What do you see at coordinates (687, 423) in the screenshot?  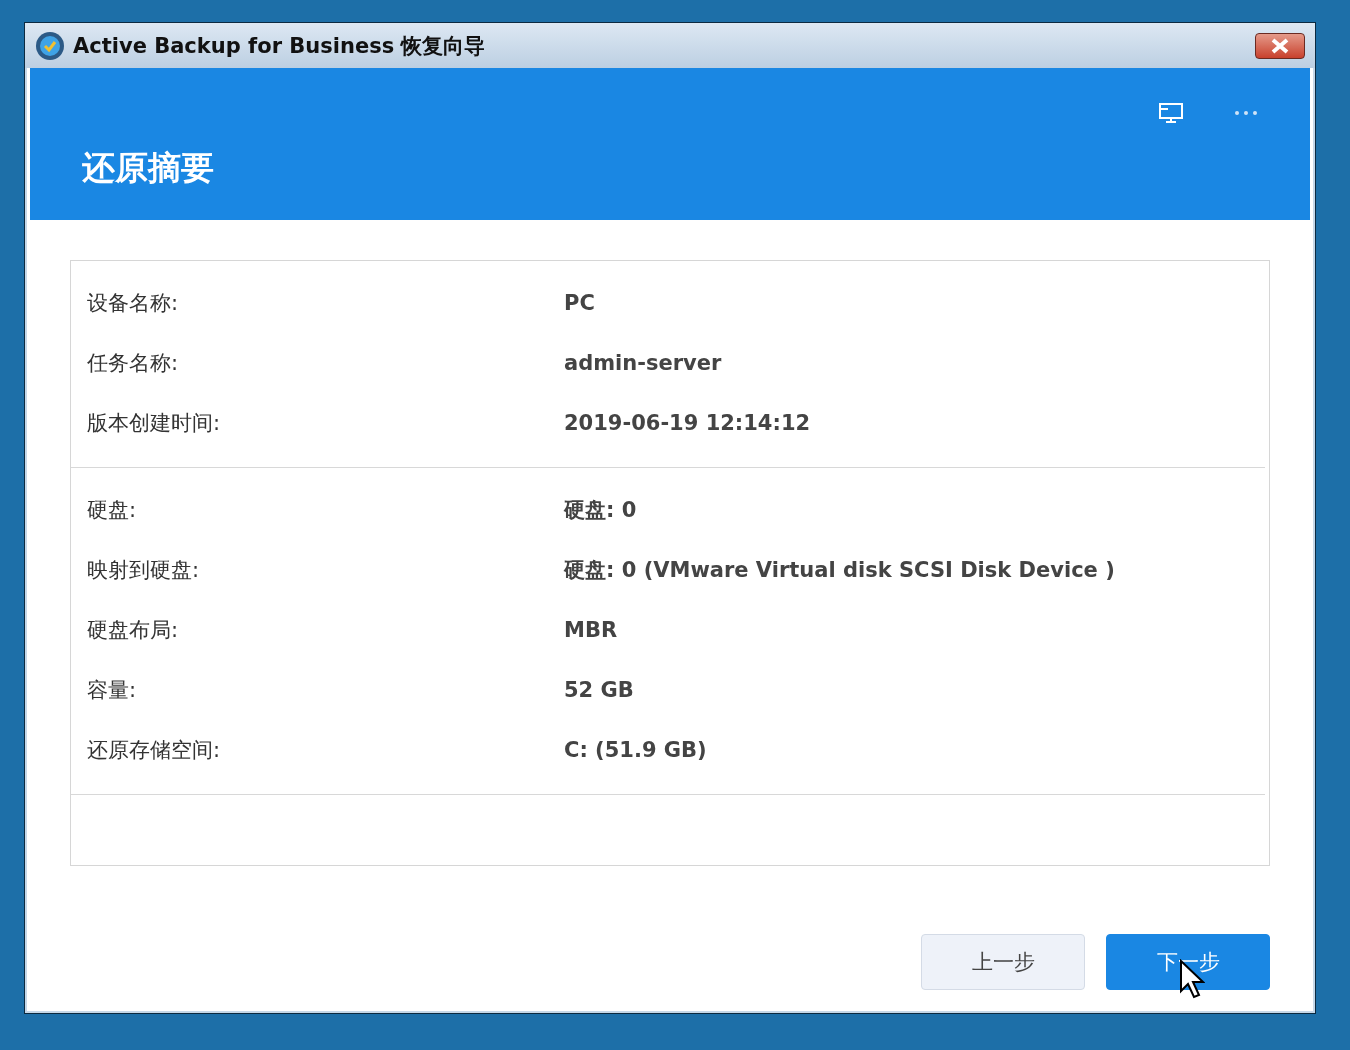 I see `field-value: 2019-06-19 12:14:12` at bounding box center [687, 423].